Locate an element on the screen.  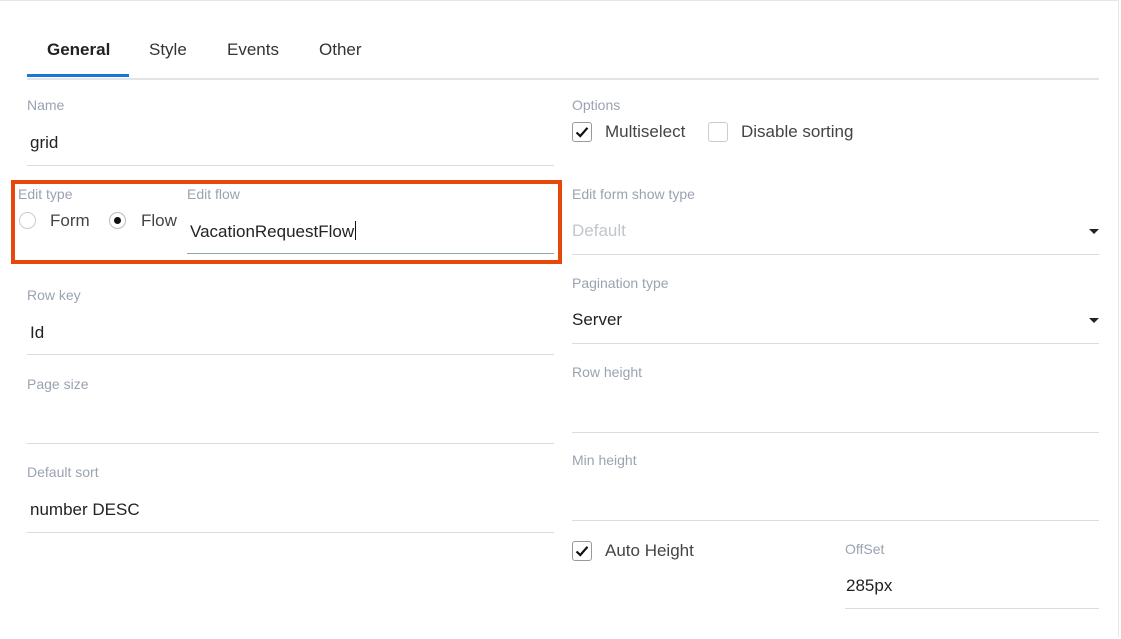
text-cursor is located at coordinates (356, 230).